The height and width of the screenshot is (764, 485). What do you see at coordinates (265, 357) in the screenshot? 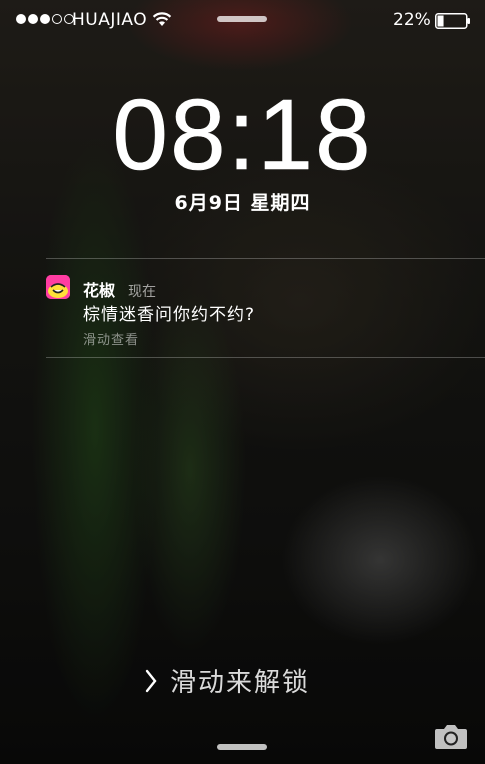
I see `notification-bottom-divider` at bounding box center [265, 357].